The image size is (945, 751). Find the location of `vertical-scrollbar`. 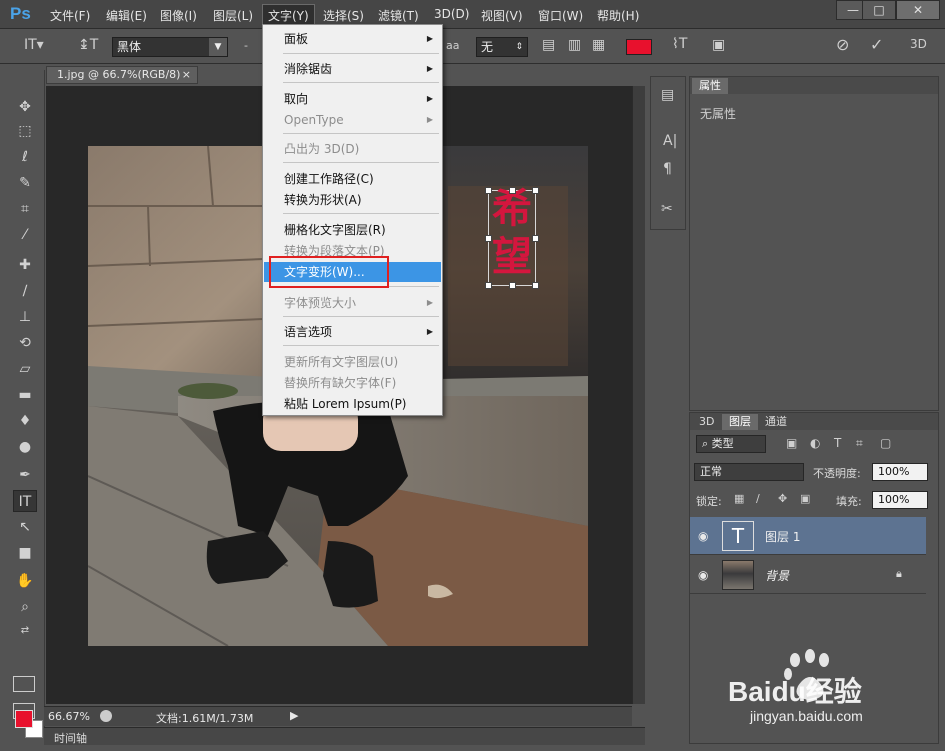

vertical-scrollbar is located at coordinates (638, 395).